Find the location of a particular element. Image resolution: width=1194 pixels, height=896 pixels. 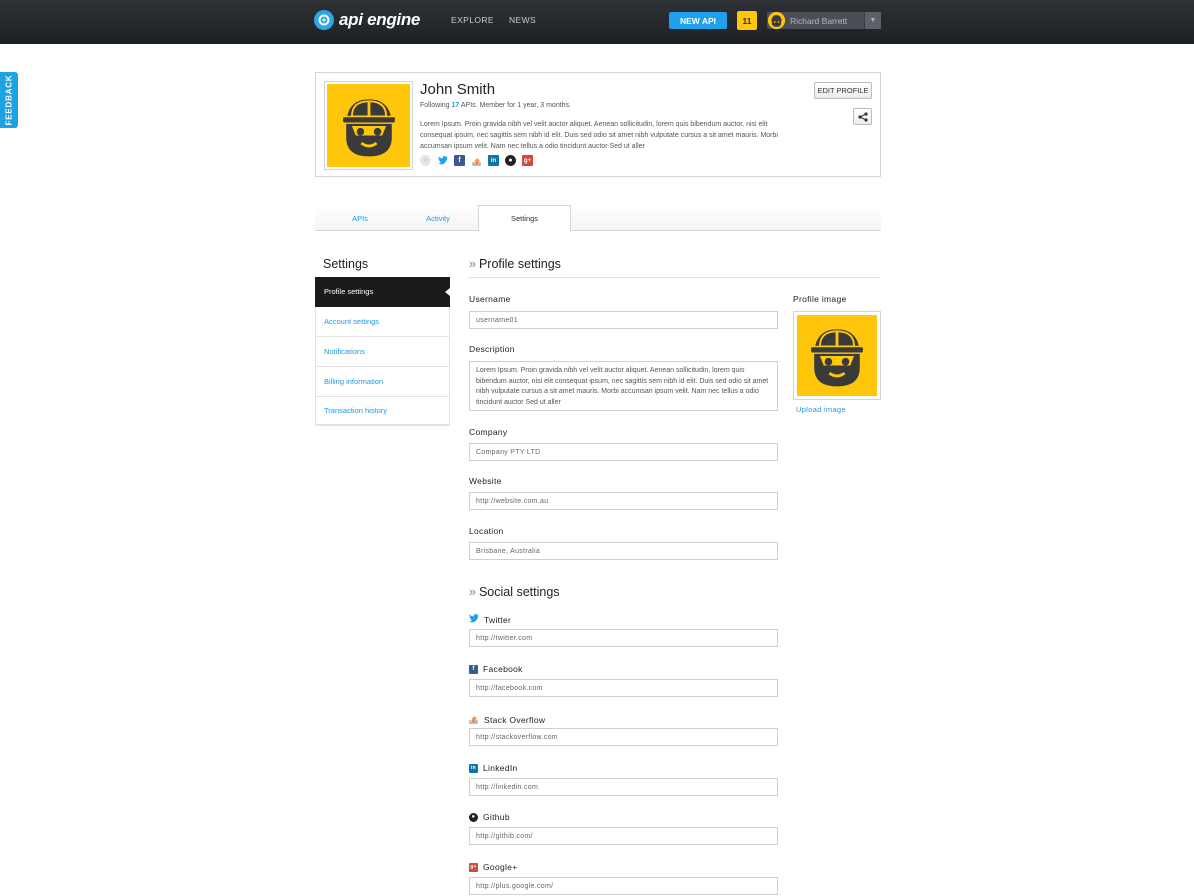

edit-profile-button: EDIT PROFILE is located at coordinates (843, 90).